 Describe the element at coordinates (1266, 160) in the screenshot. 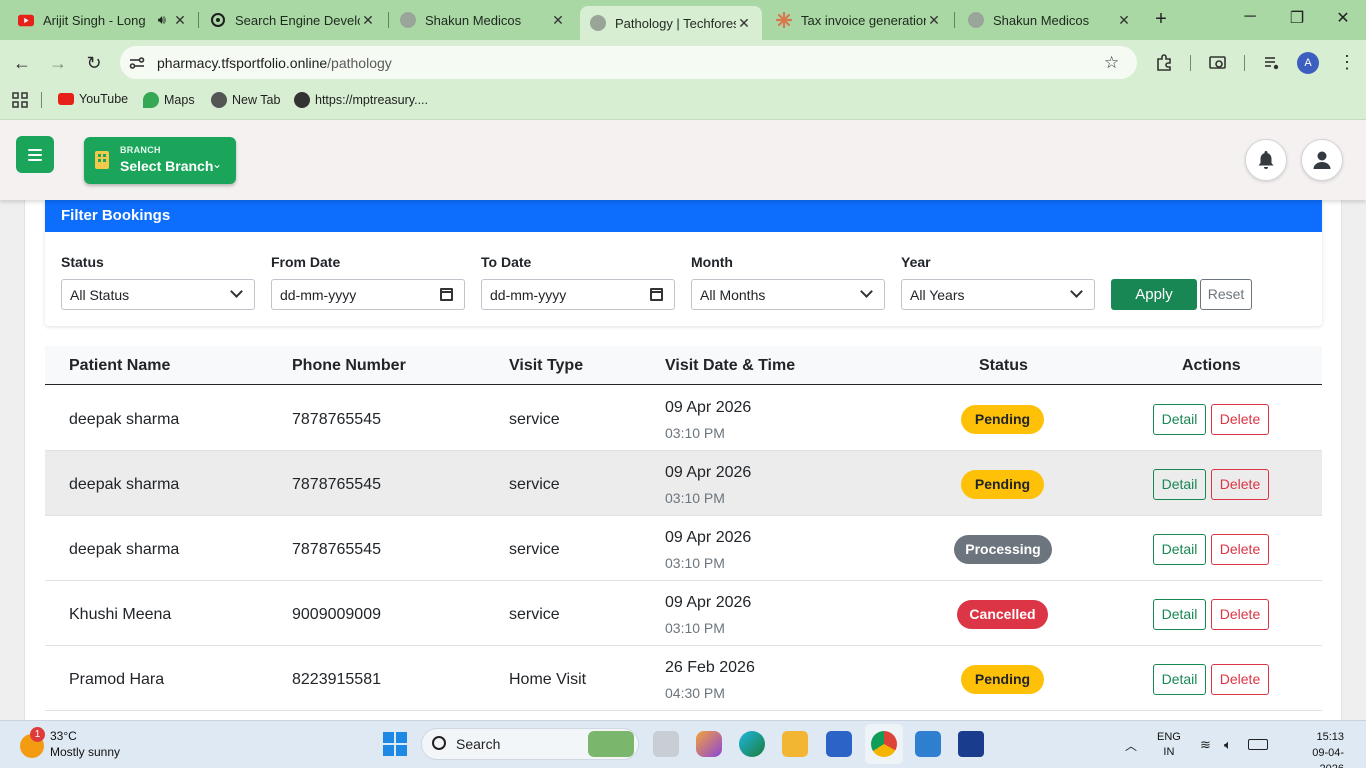

I see `notification-button` at that location.